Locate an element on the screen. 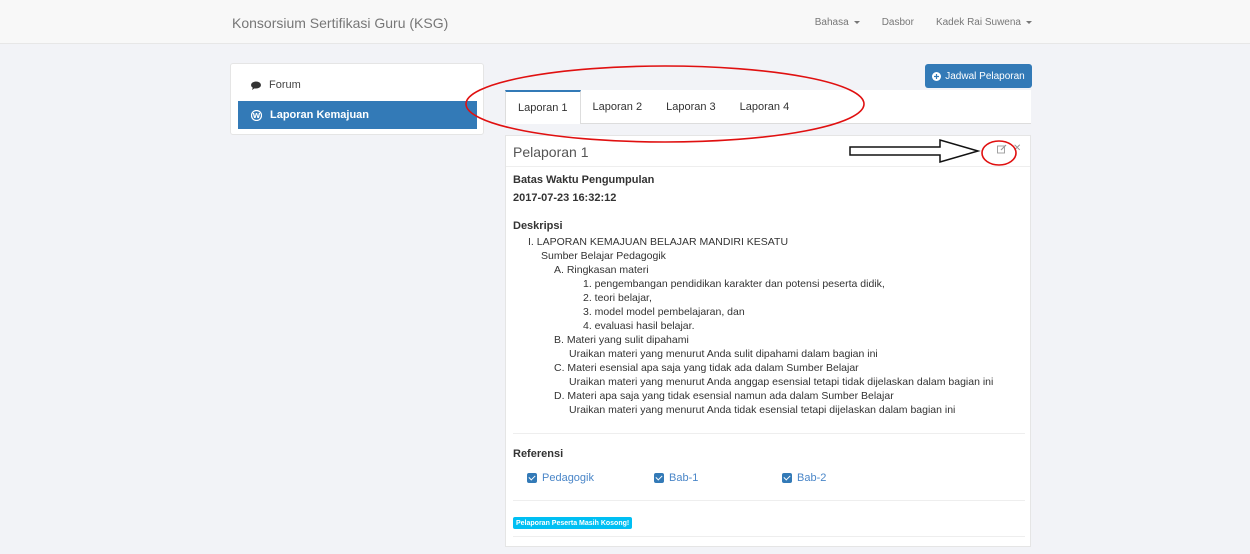 This screenshot has height=554, width=1250. close-icon: ✕ is located at coordinates (1017, 148).